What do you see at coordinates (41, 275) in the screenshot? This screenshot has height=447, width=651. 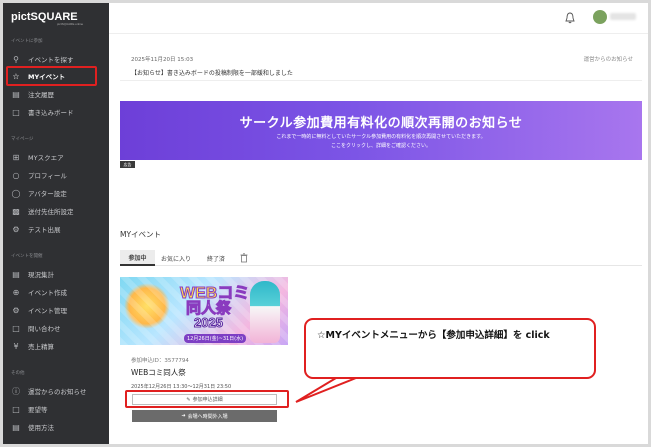 I see `sidebar-item-label: 現況集計` at bounding box center [41, 275].